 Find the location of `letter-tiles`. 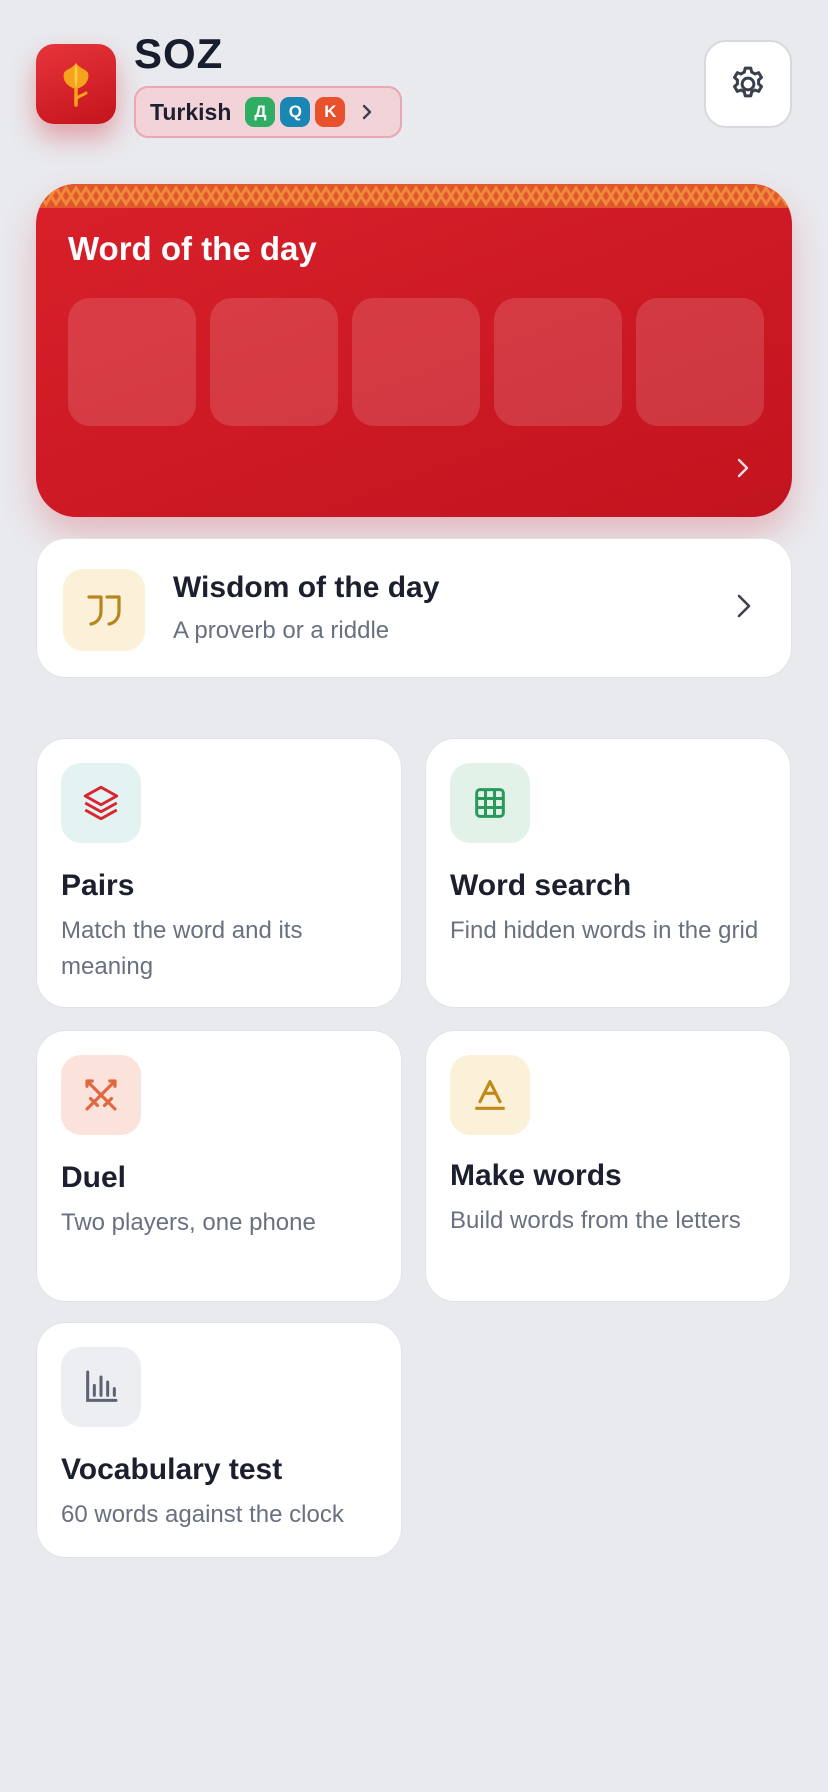

letter-tiles is located at coordinates (416, 362).